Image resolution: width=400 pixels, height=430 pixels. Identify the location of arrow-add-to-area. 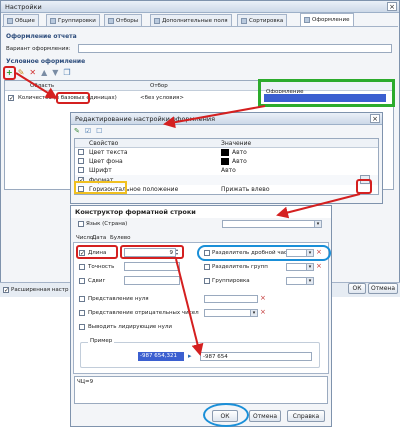
(36, 86).